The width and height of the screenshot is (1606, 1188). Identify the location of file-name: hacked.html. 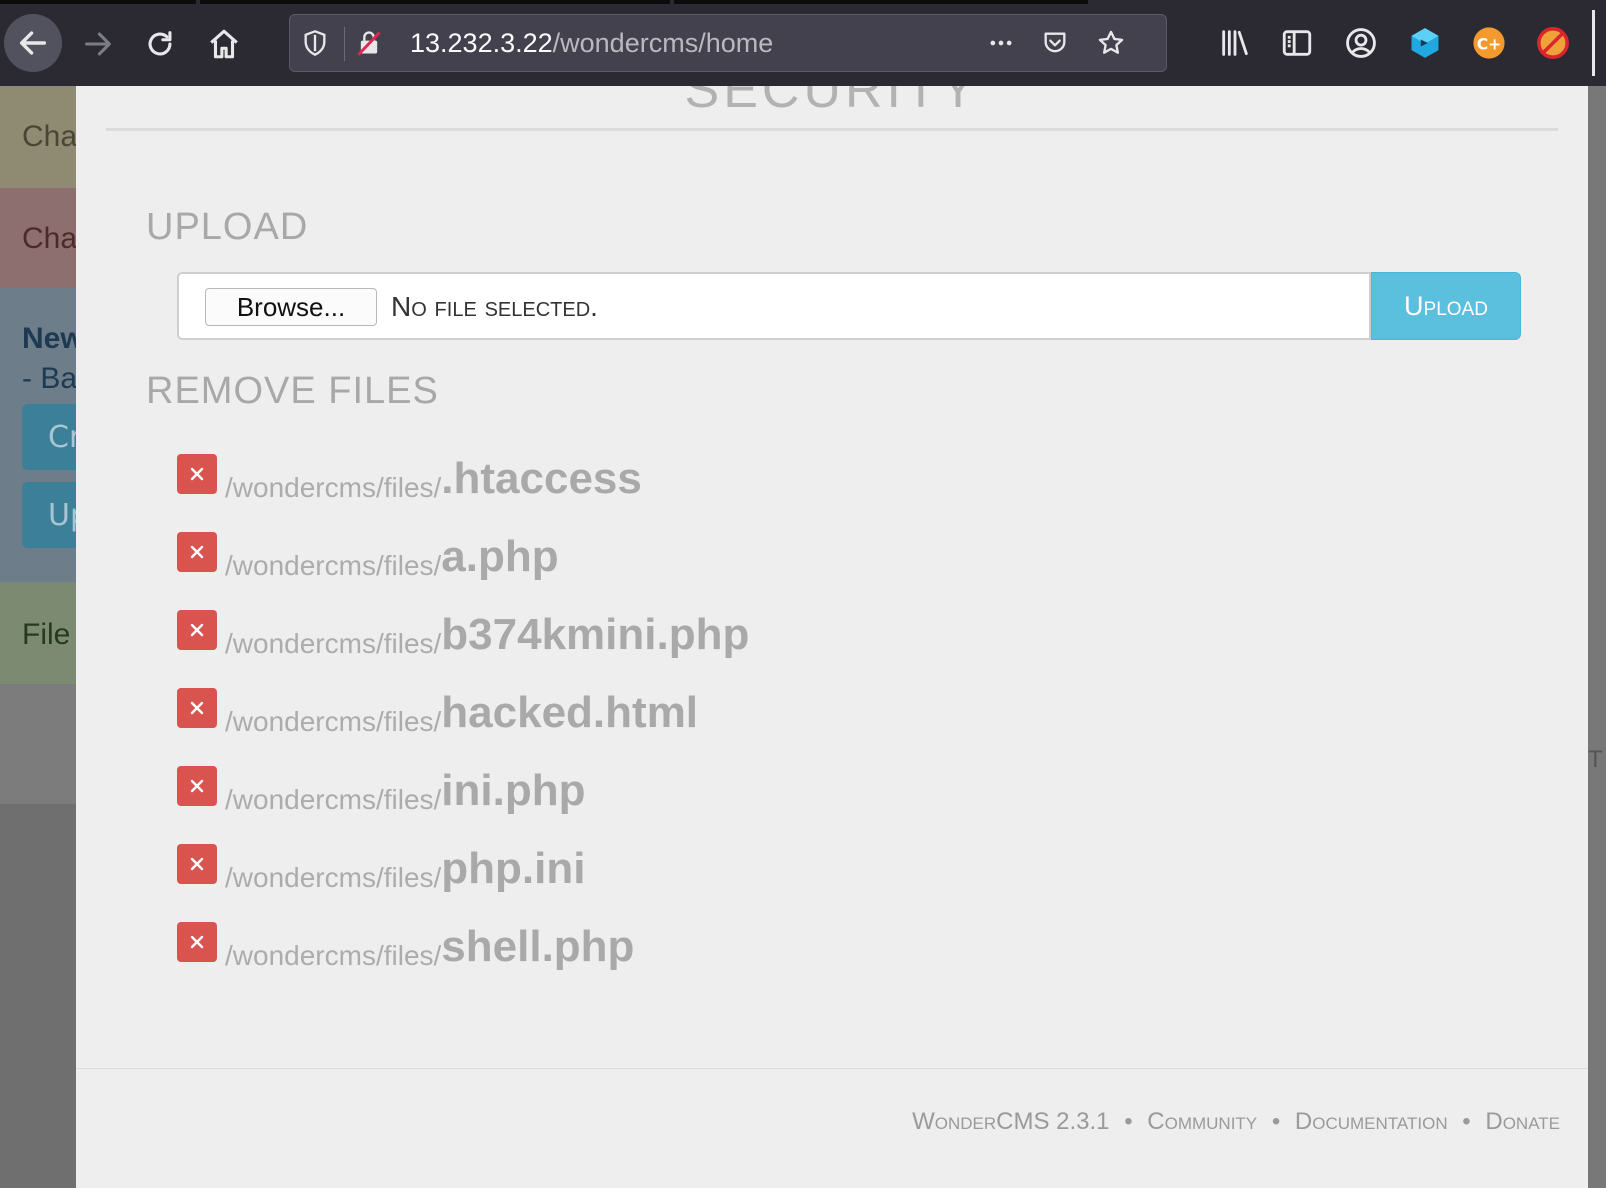
(570, 712).